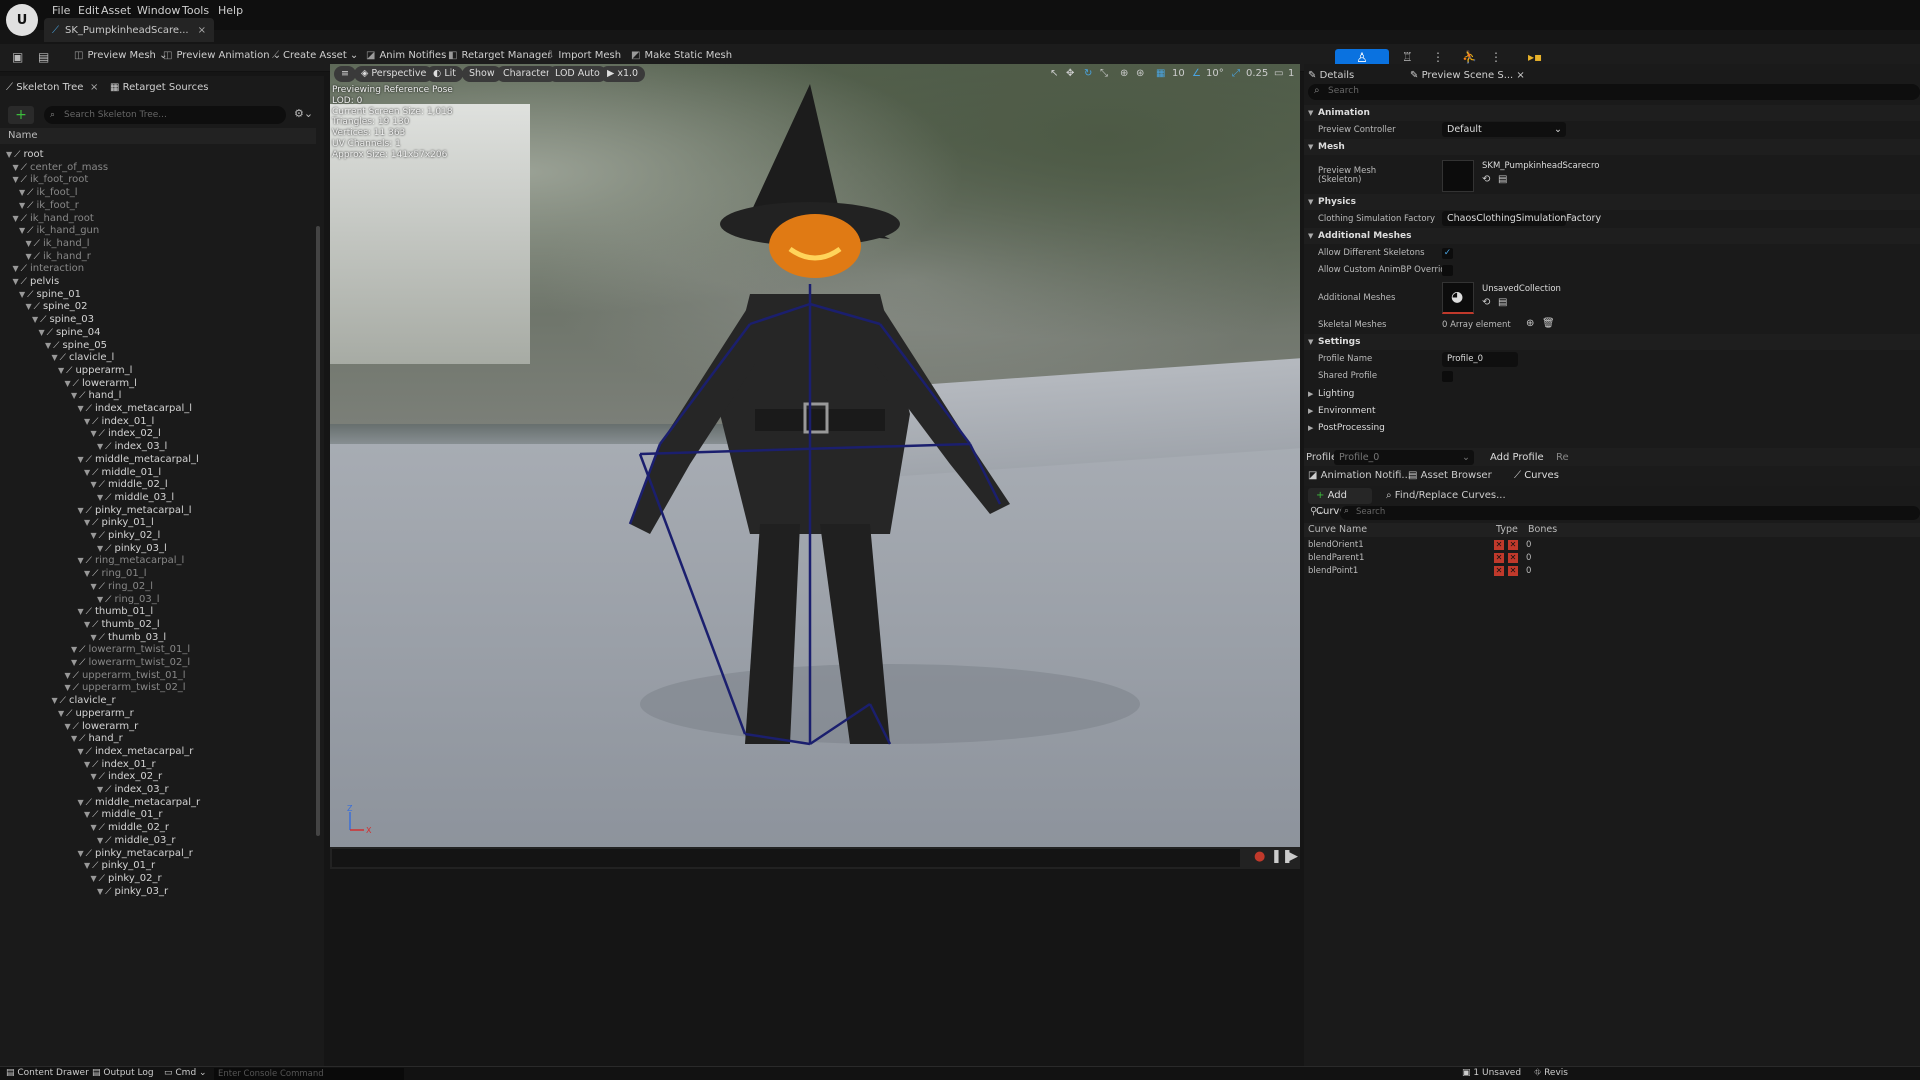 The height and width of the screenshot is (1080, 1920). What do you see at coordinates (1278, 73) in the screenshot?
I see `camera-speed-icon: ▭` at bounding box center [1278, 73].